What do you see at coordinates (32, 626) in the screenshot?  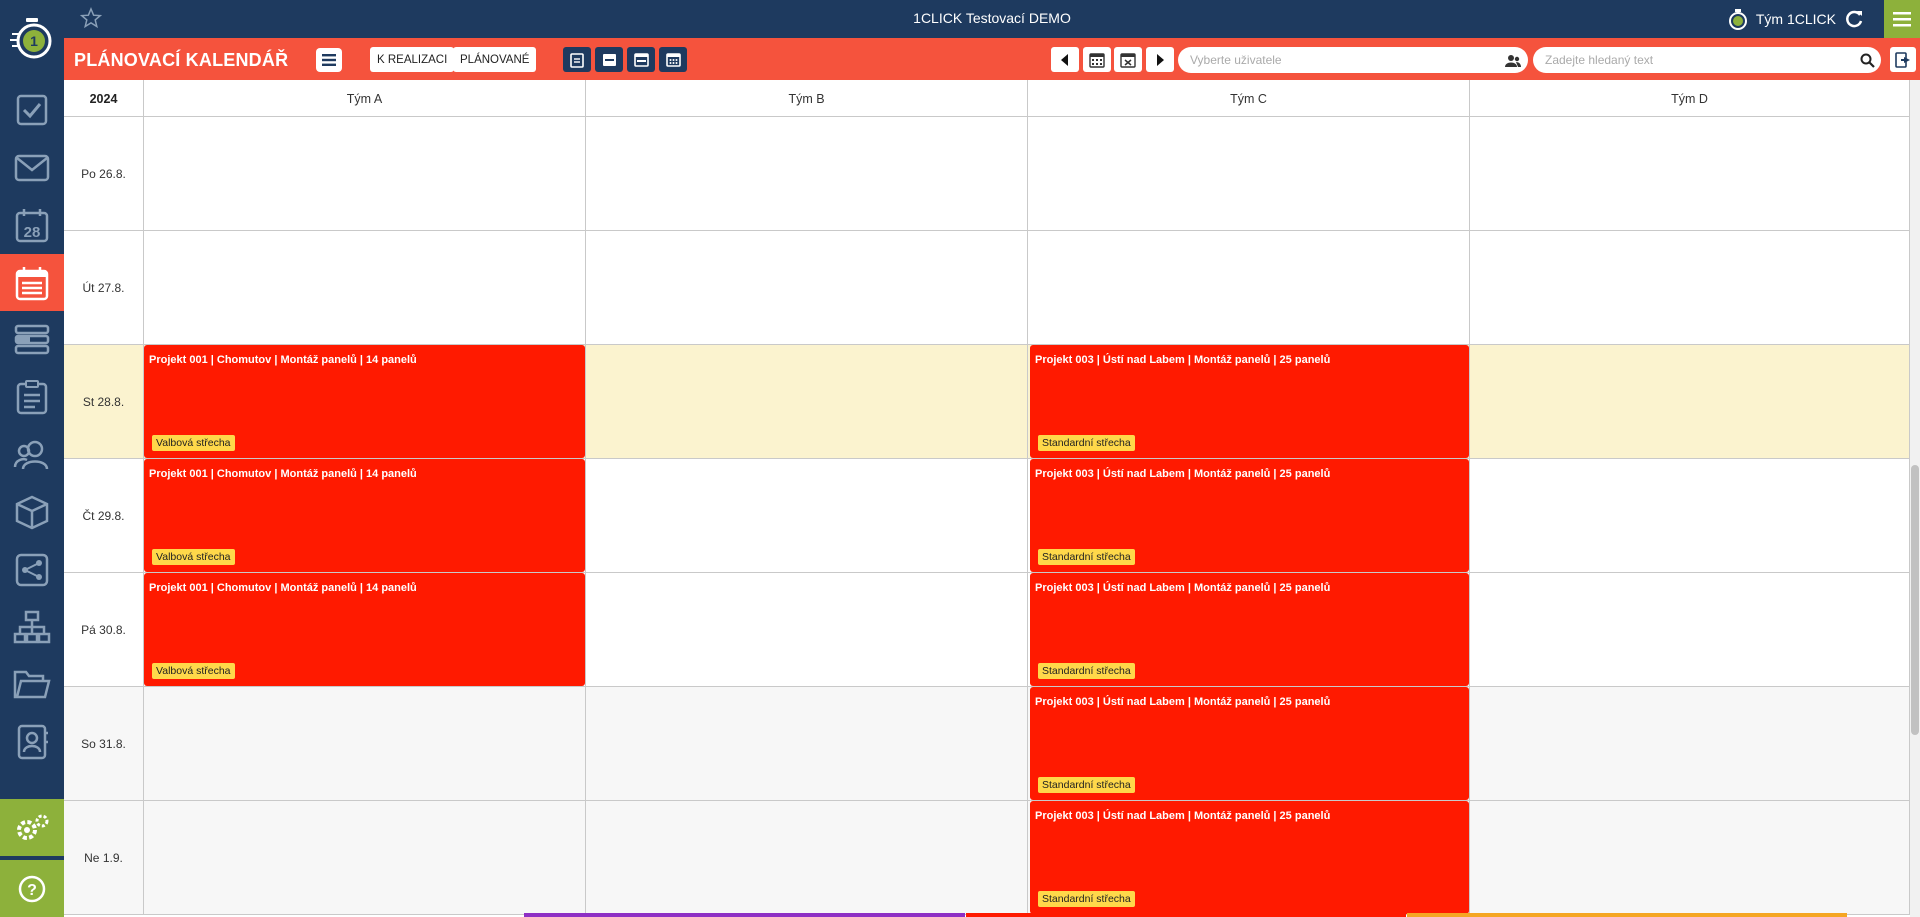 I see `sidebar-item-structure` at bounding box center [32, 626].